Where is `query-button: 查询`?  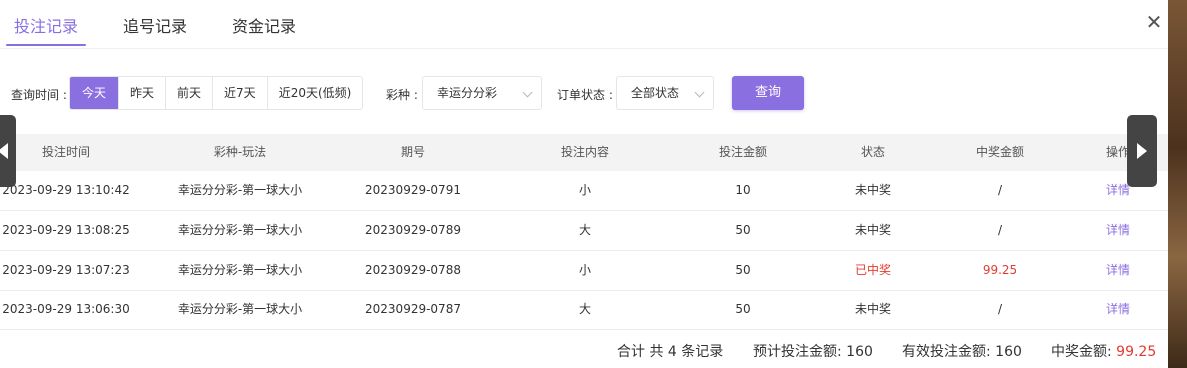 query-button: 查询 is located at coordinates (768, 93).